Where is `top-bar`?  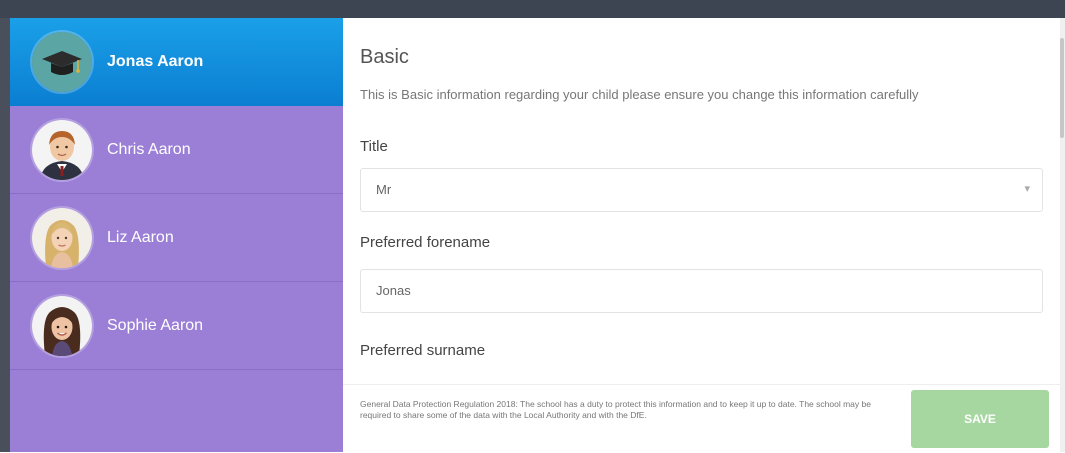 top-bar is located at coordinates (532, 9).